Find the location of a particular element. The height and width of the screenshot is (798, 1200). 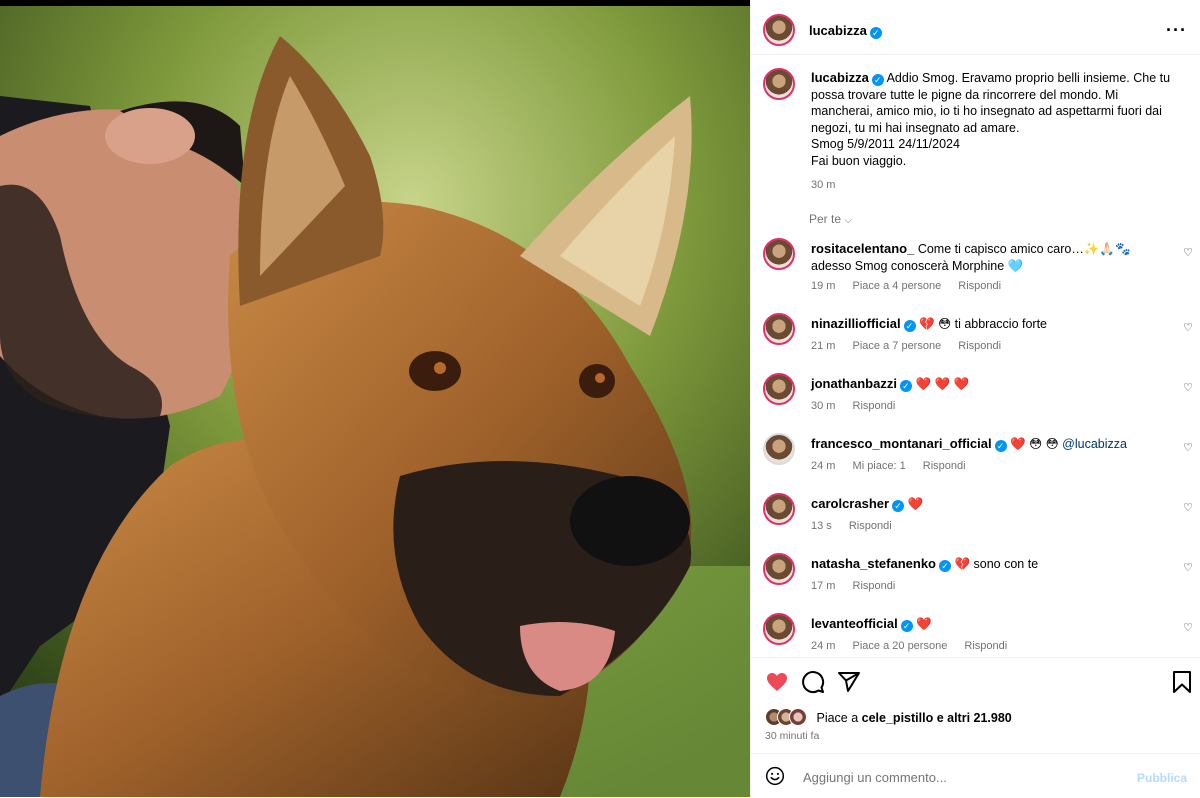

likes-summary: Piace a cele_pistillo e altri 21.980 is located at coordinates (888, 717).